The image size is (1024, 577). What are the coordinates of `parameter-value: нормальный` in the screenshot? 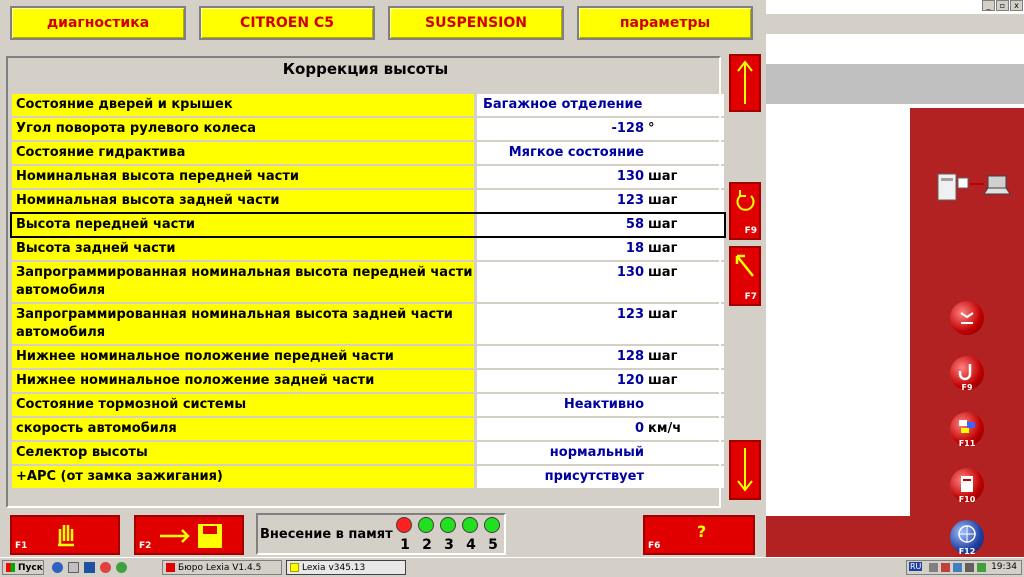 It's located at (600, 453).